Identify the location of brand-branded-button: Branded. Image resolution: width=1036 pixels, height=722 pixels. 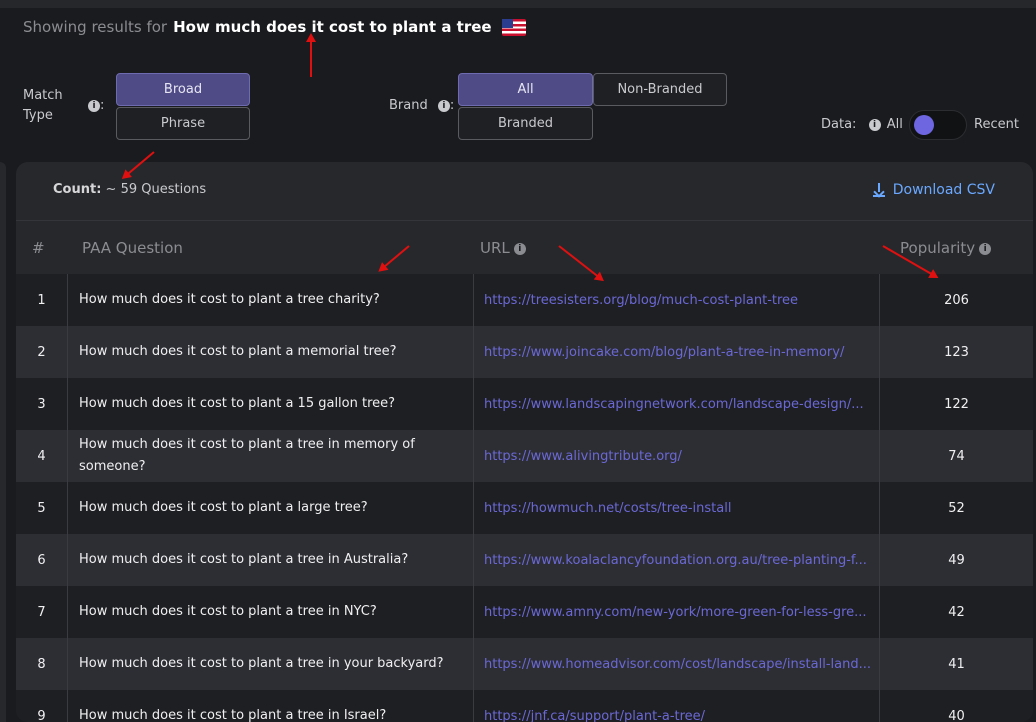
(525, 123).